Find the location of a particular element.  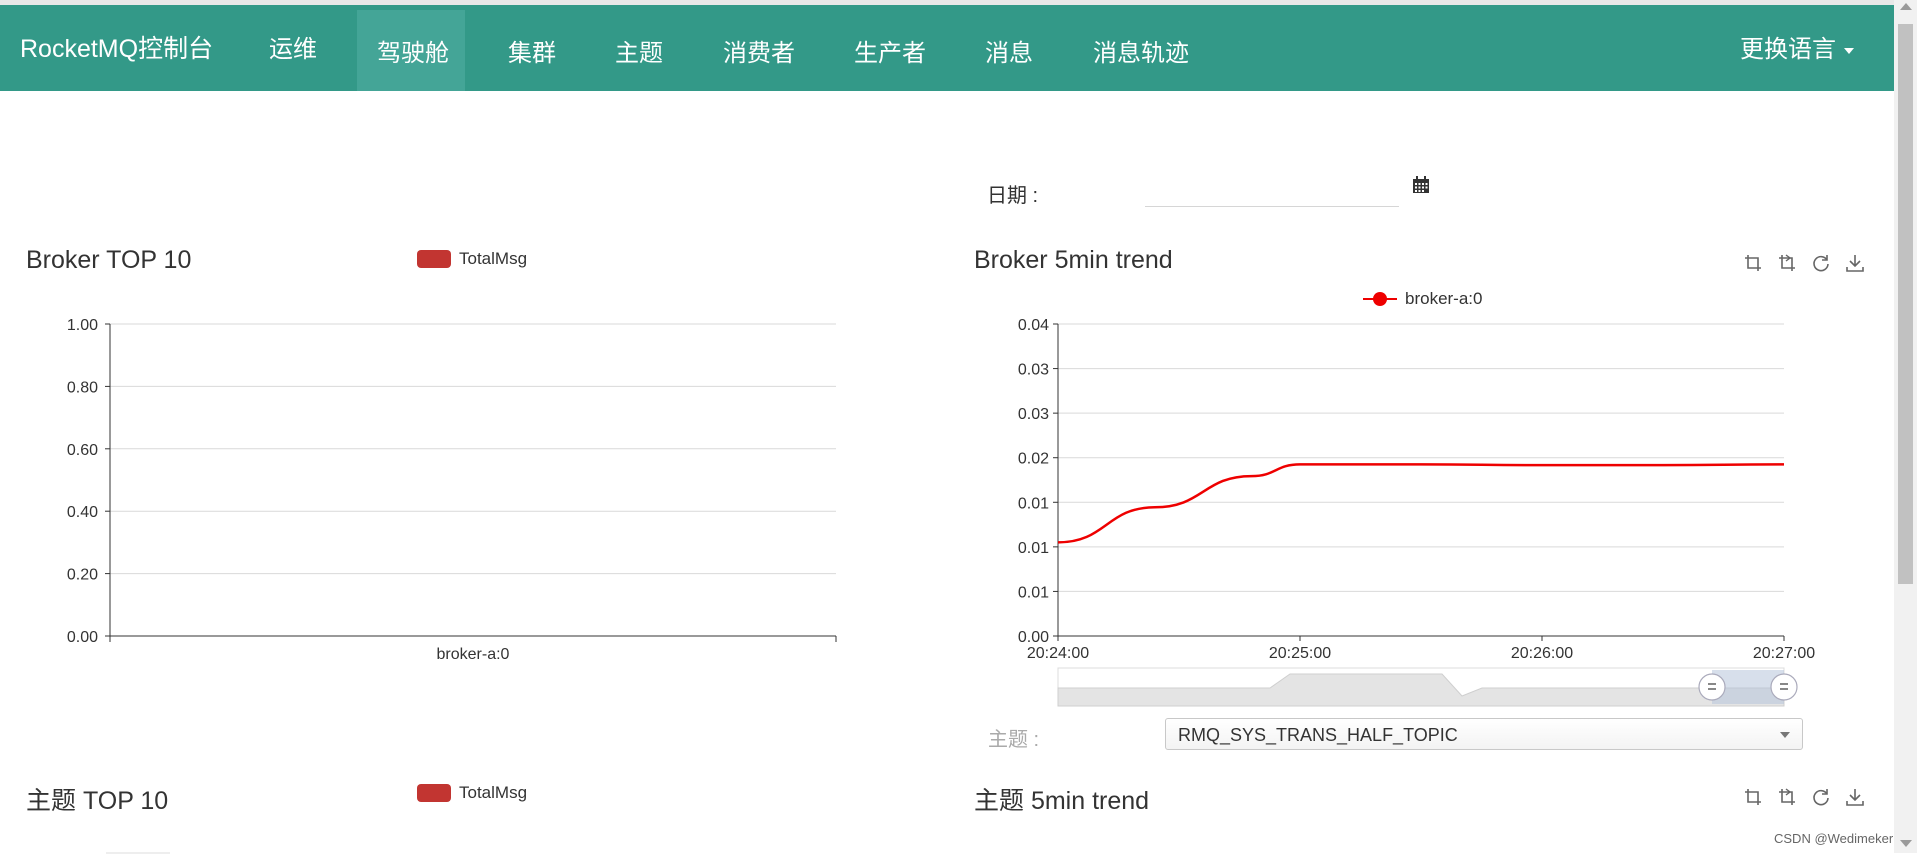

page-scrollbar is located at coordinates (1905, 426).